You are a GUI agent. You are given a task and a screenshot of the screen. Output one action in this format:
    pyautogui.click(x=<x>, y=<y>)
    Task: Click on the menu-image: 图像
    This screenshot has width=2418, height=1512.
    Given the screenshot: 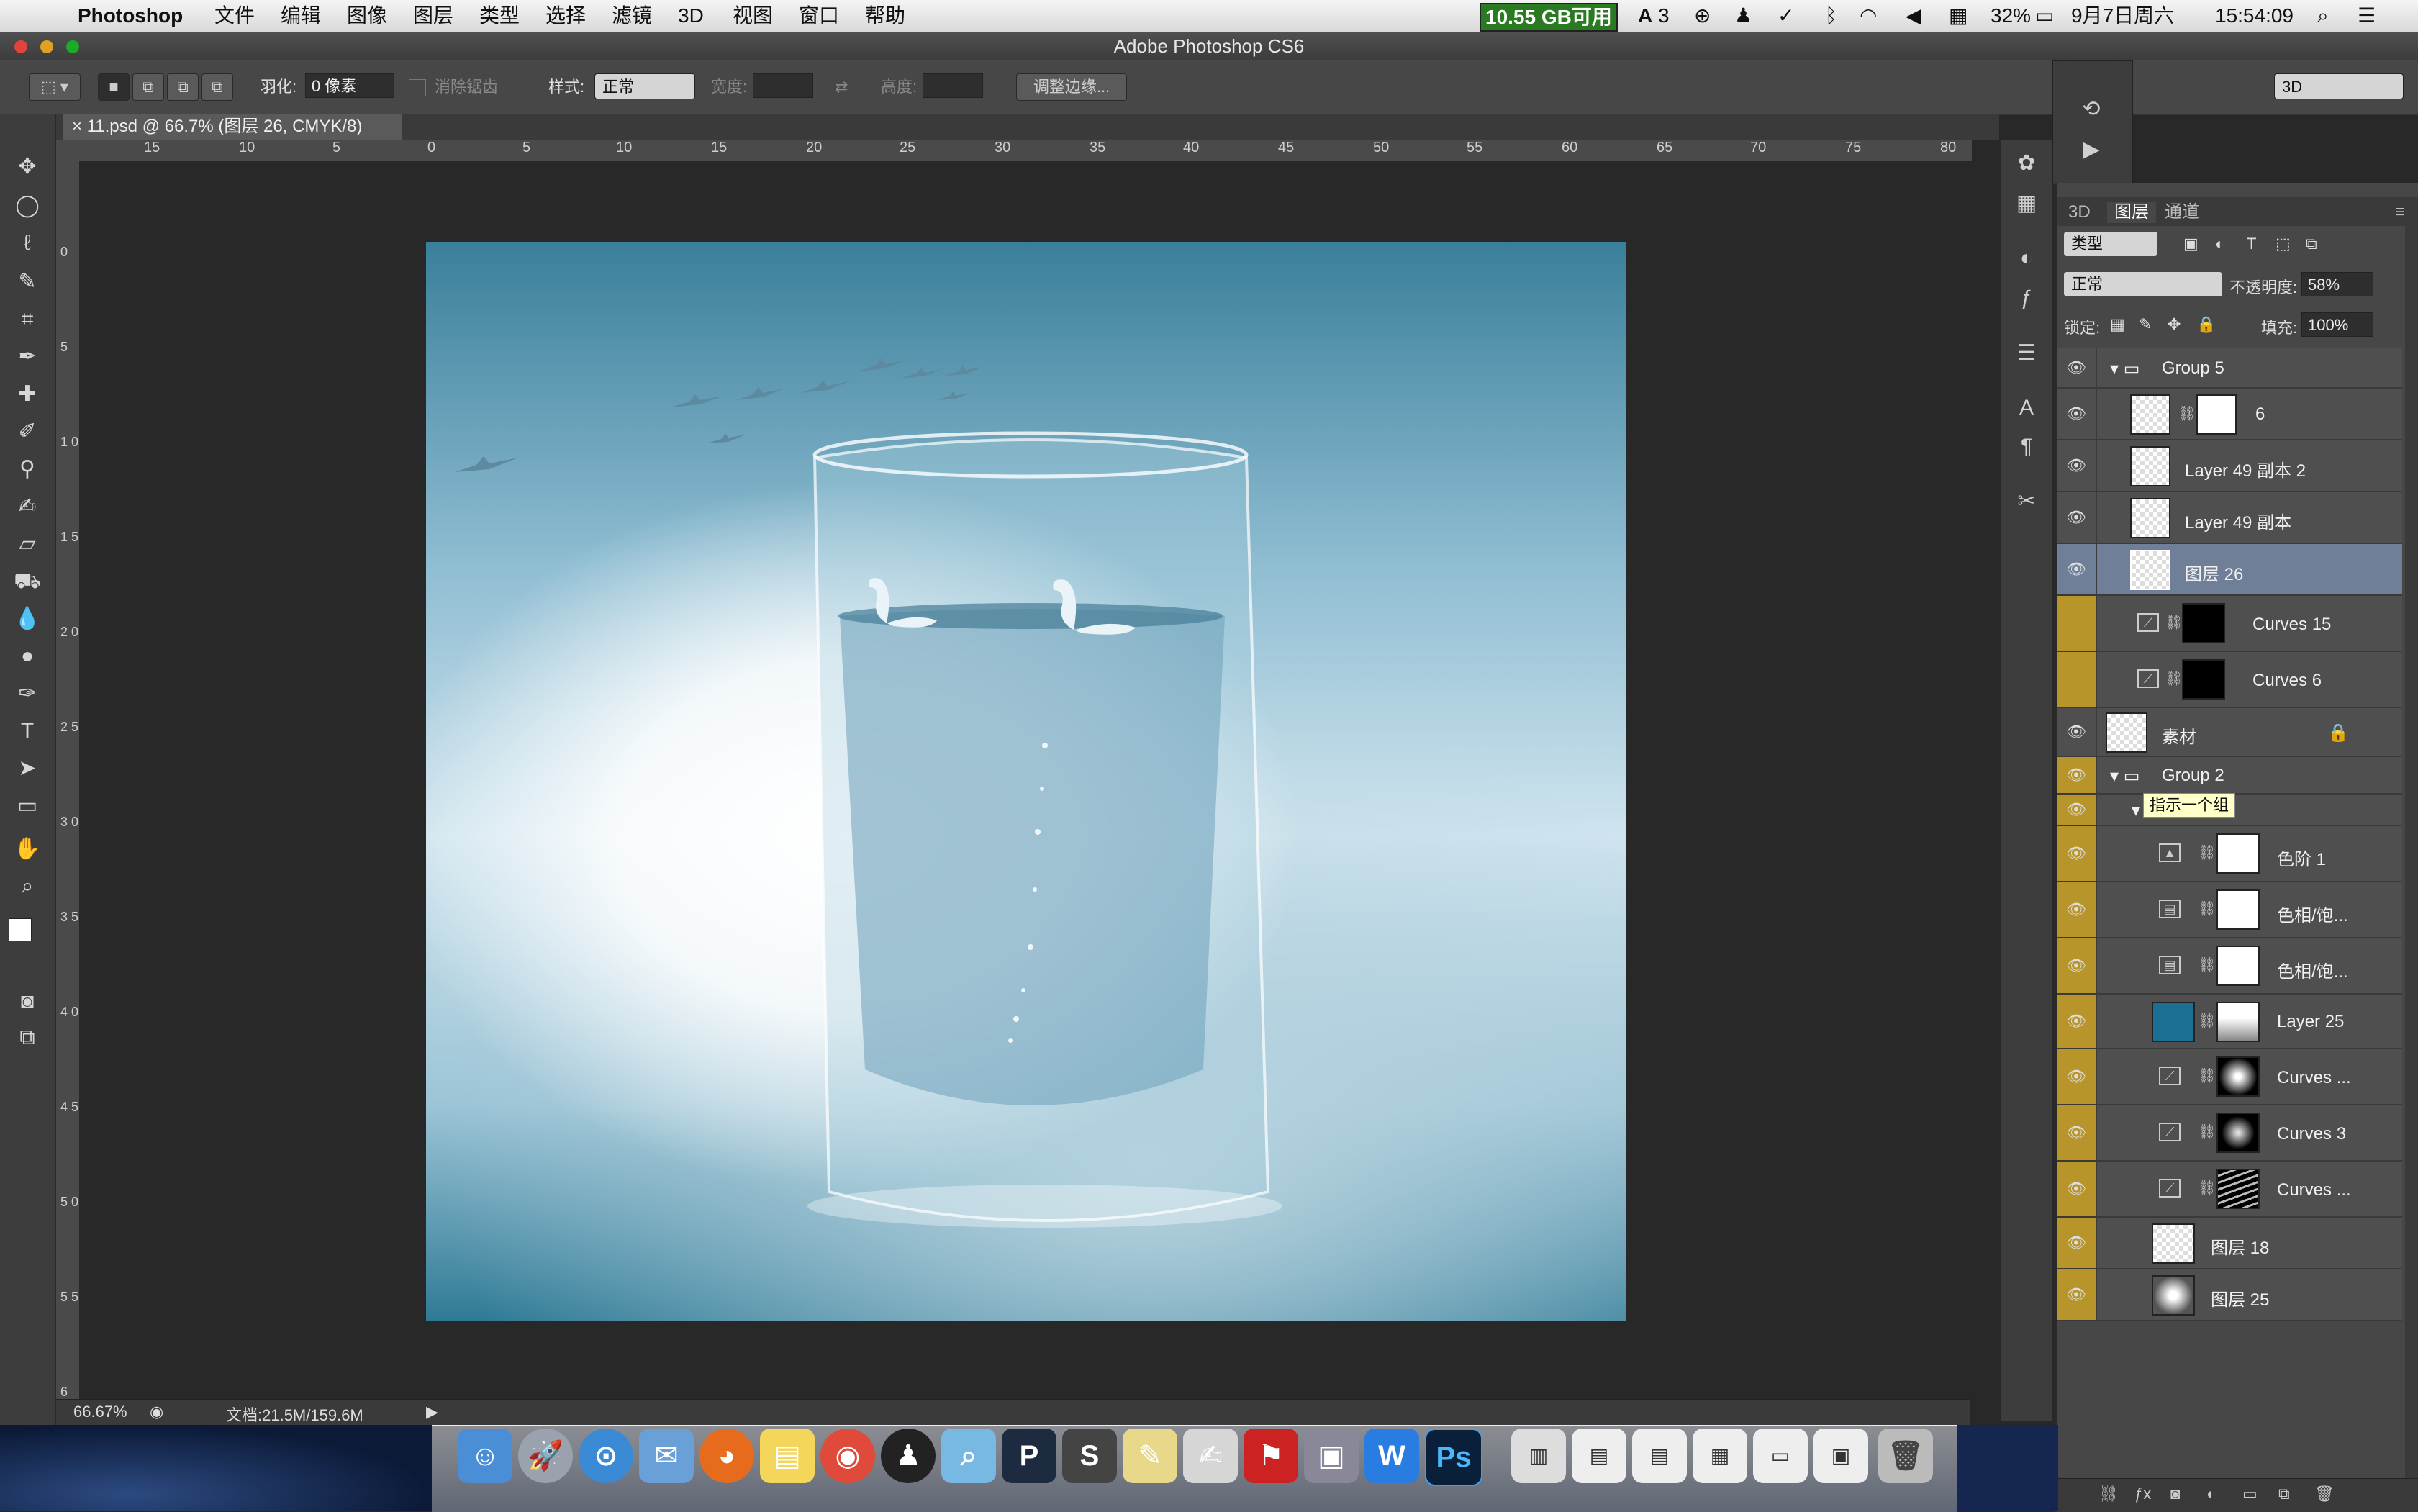 What is the action you would take?
    pyautogui.click(x=367, y=16)
    